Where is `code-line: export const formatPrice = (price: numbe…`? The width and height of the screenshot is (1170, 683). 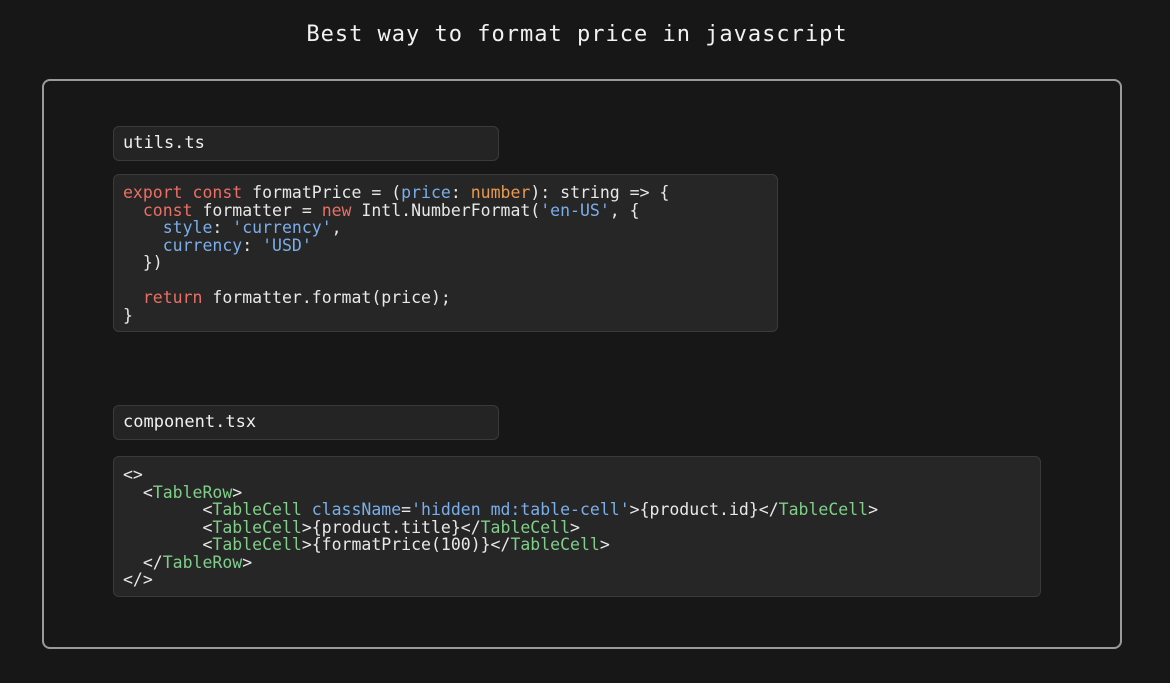
code-line: export const formatPrice = (price: numbe… is located at coordinates (445, 193).